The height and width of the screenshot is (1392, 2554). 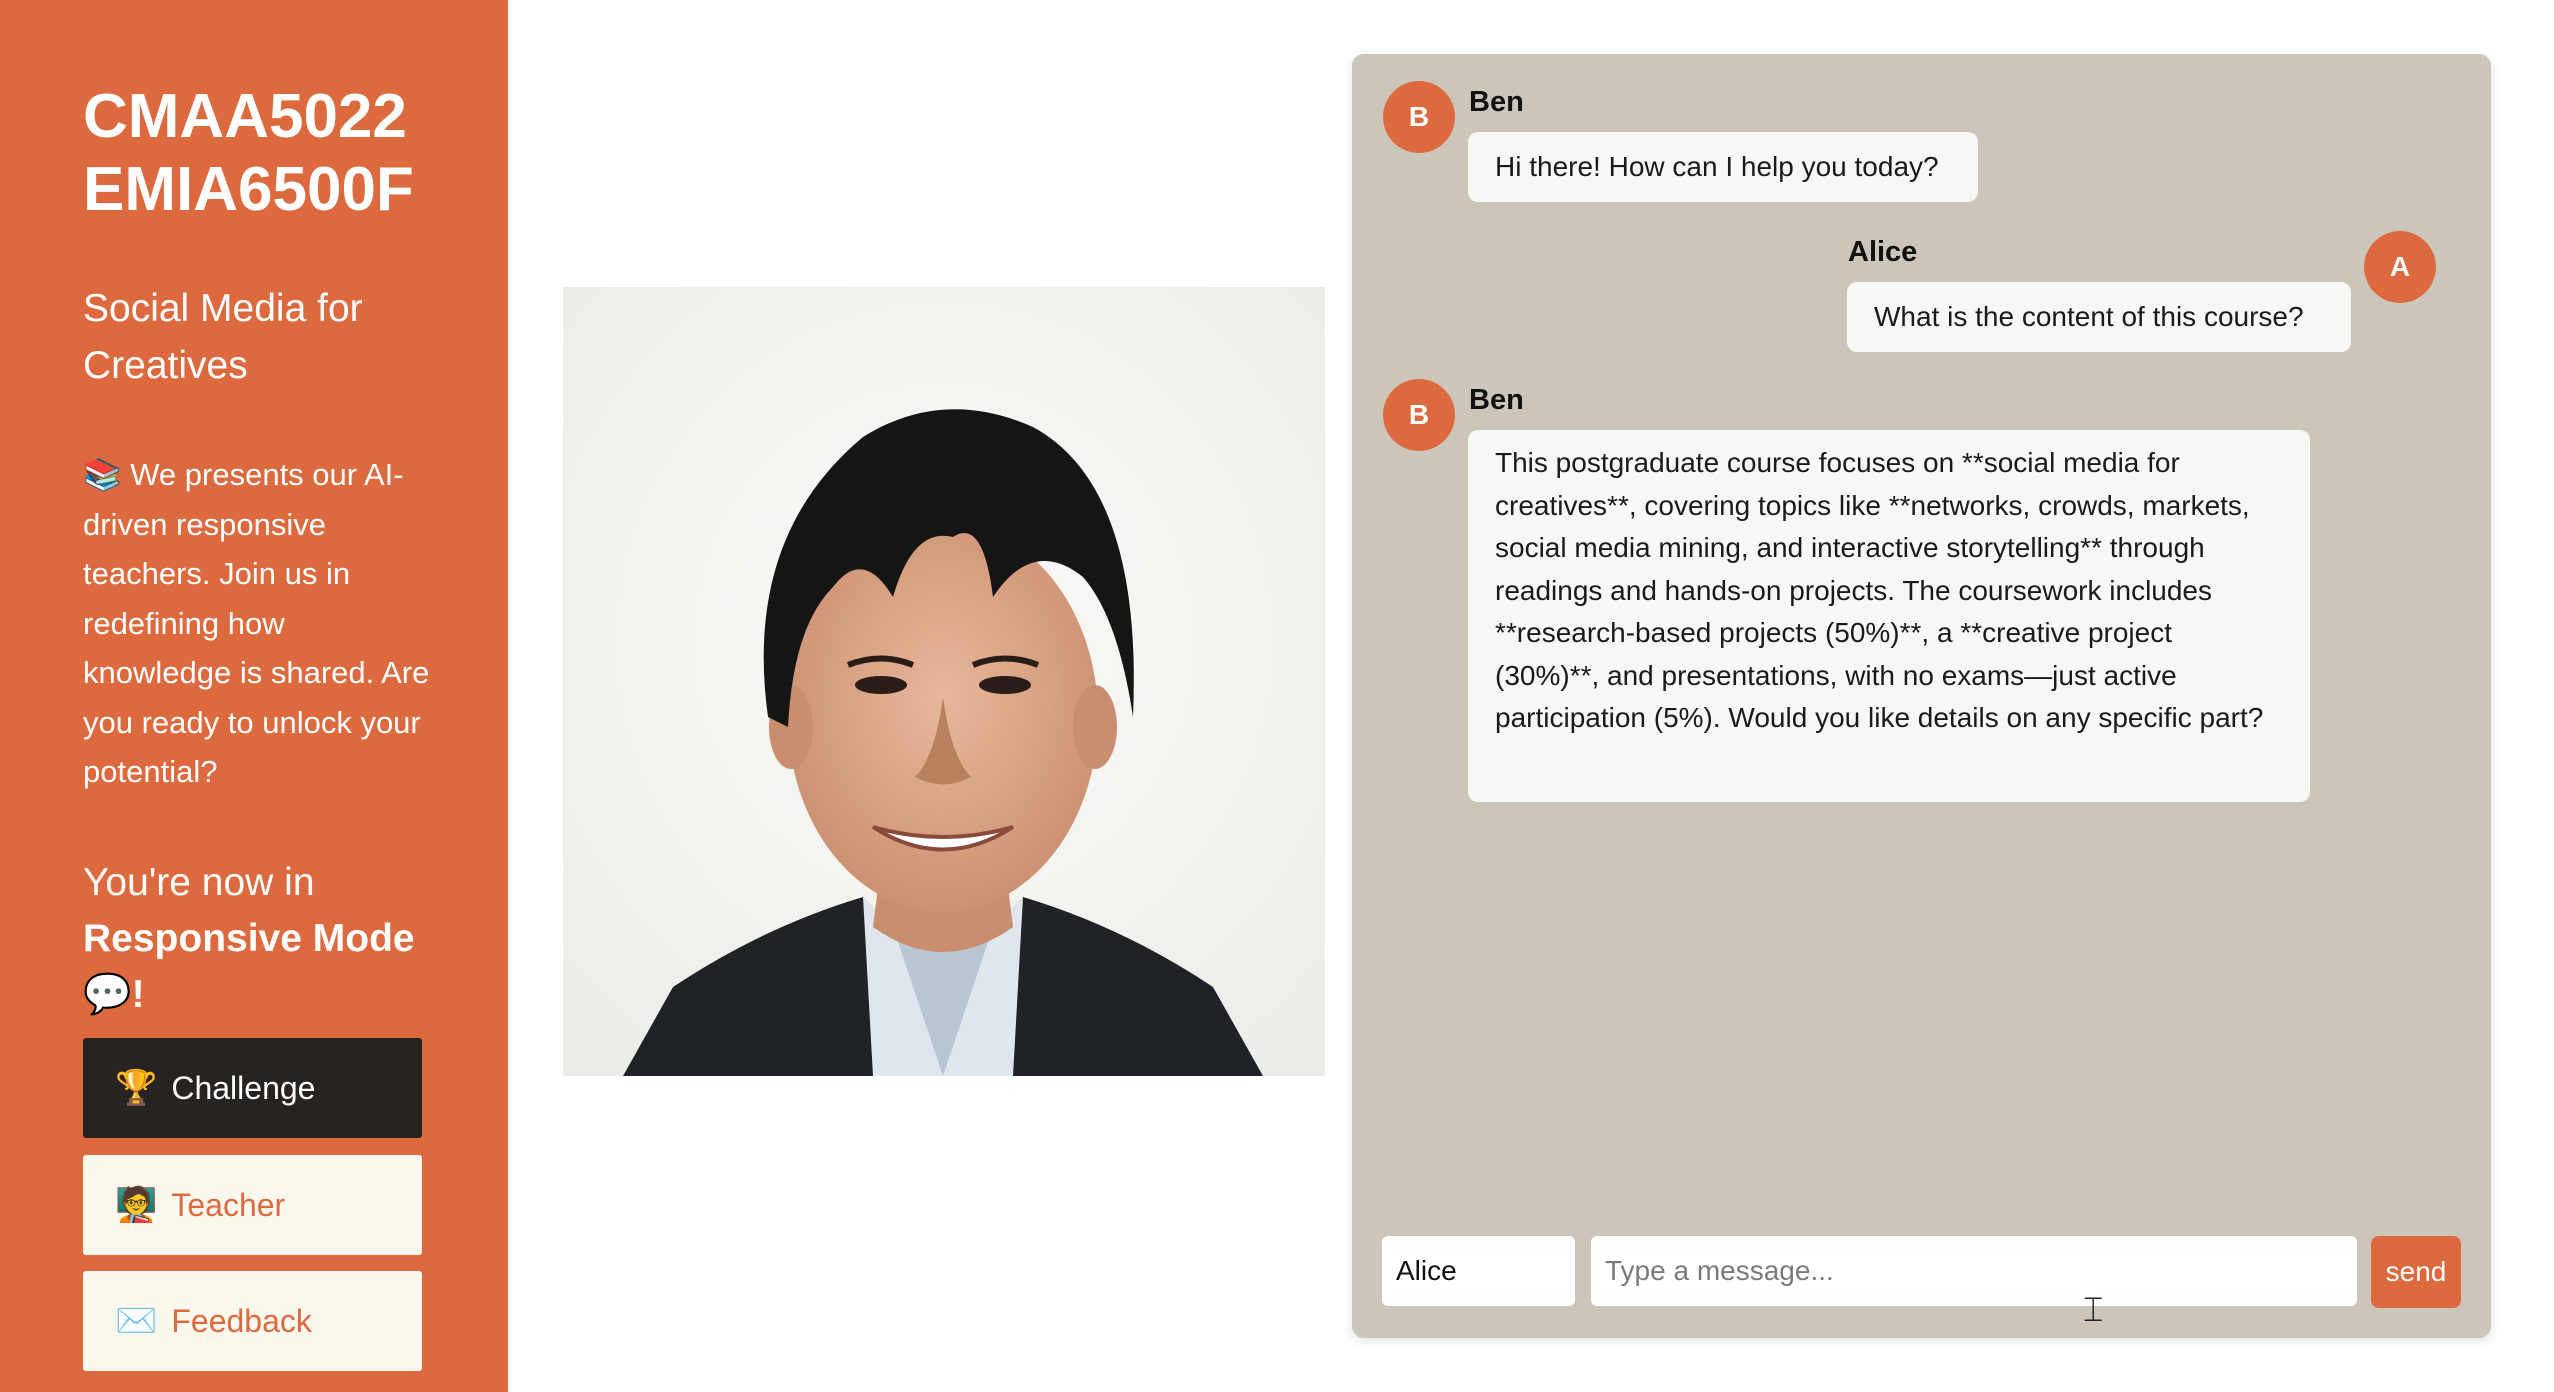 I want to click on mode-suffix: !, so click(x=138, y=994).